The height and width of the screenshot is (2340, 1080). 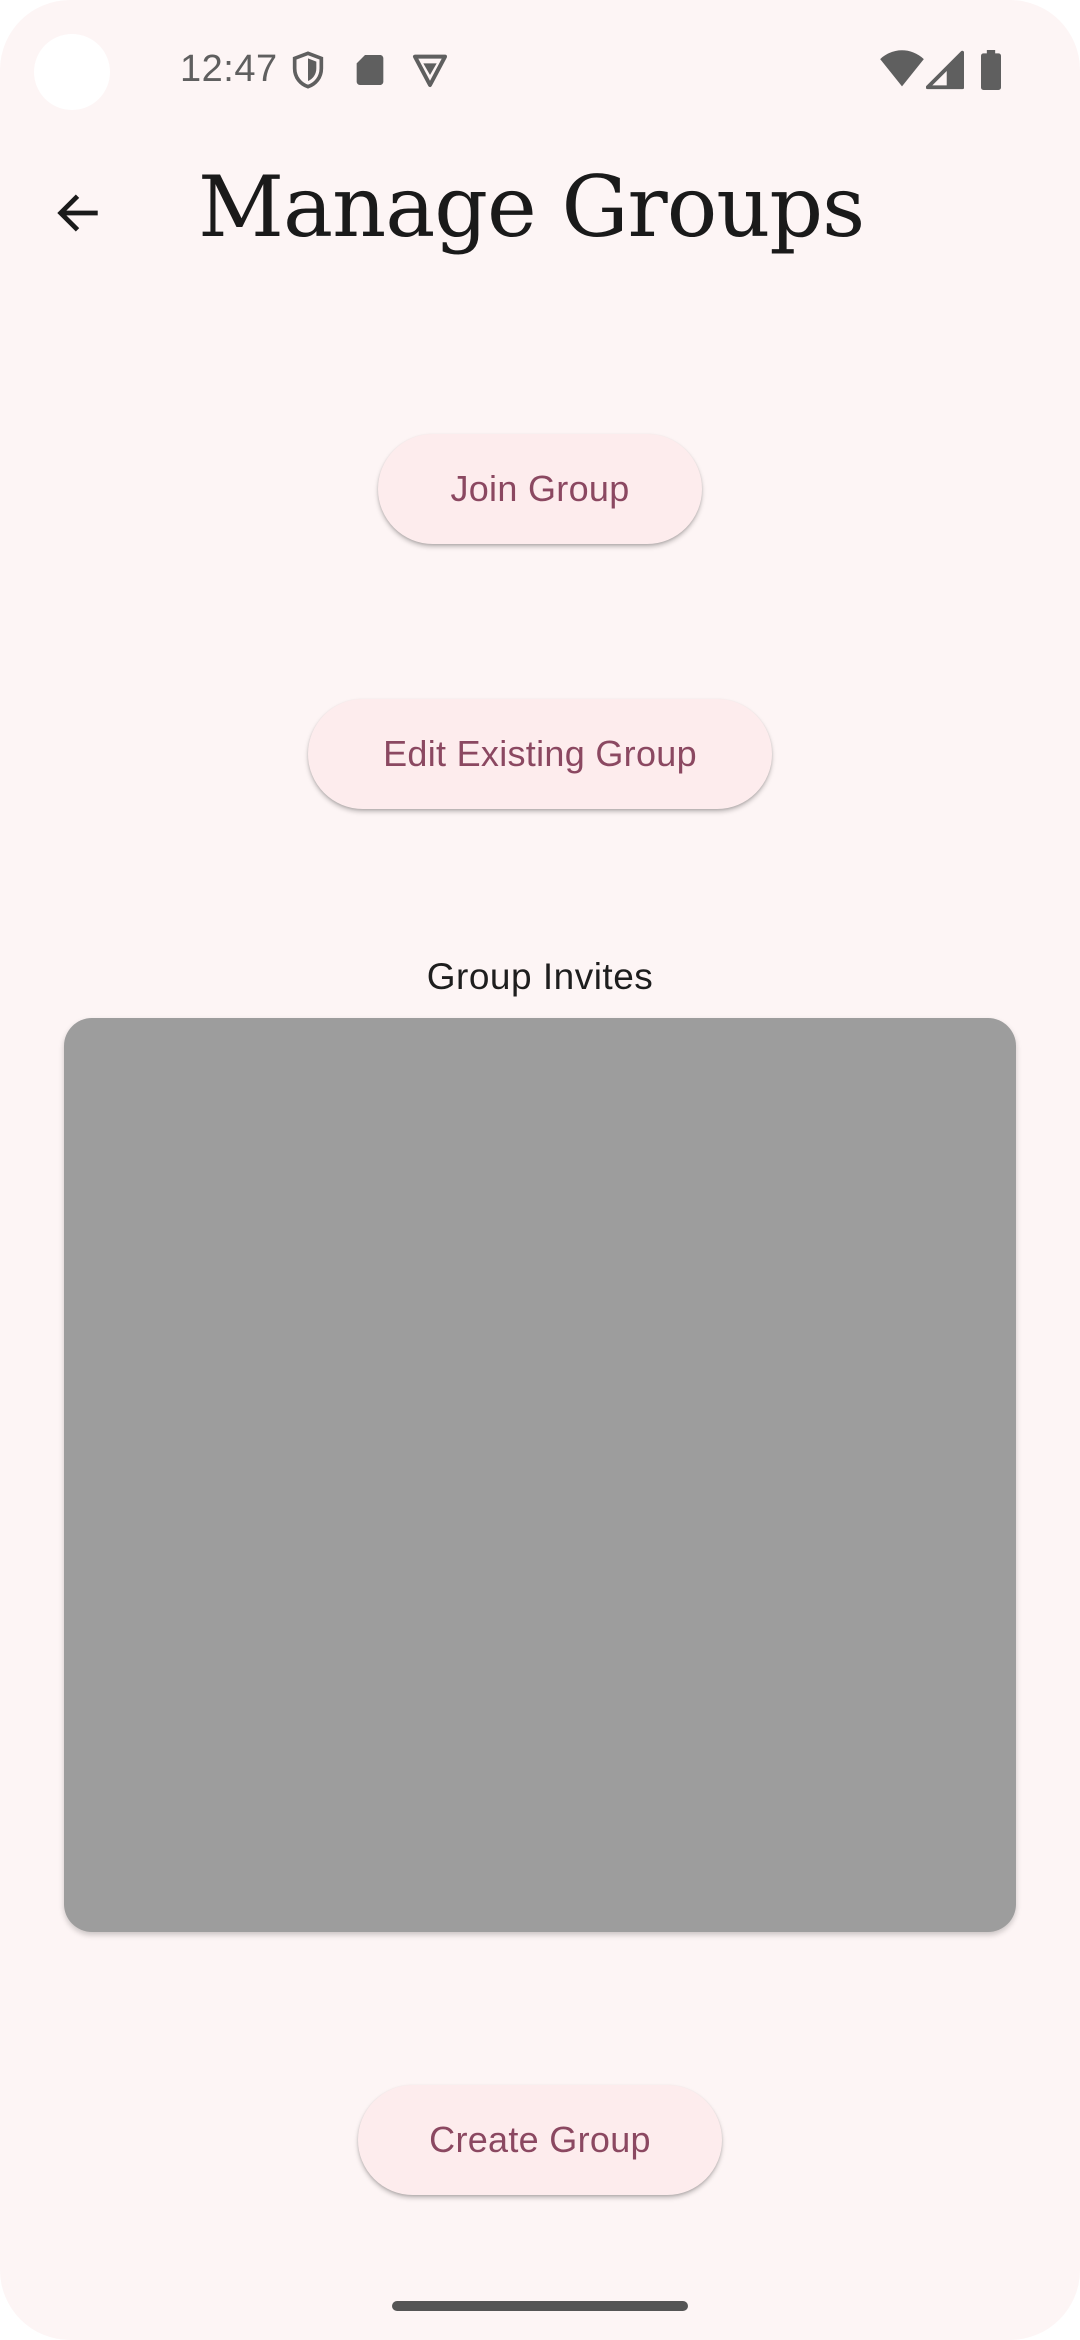 I want to click on join-group-button: Join Group, so click(x=540, y=489).